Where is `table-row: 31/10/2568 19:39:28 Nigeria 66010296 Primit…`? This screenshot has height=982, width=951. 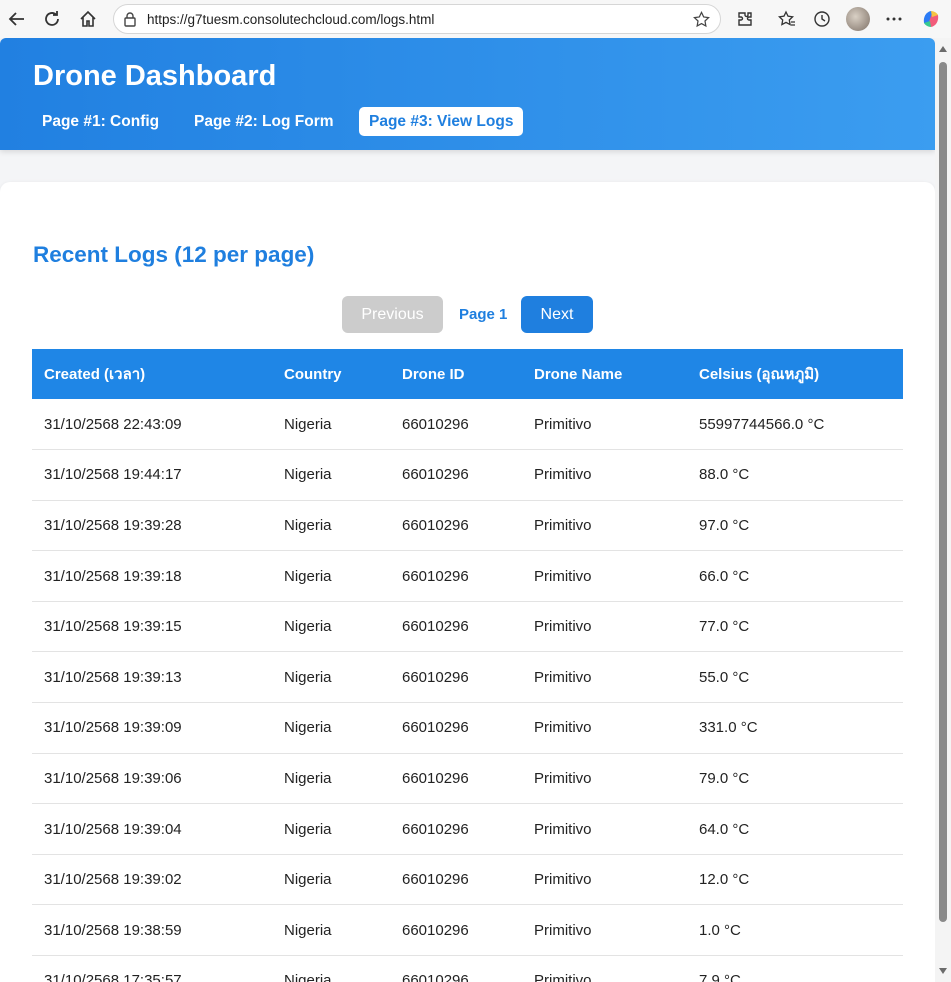
table-row: 31/10/2568 19:39:28 Nigeria 66010296 Primit… is located at coordinates (467, 526).